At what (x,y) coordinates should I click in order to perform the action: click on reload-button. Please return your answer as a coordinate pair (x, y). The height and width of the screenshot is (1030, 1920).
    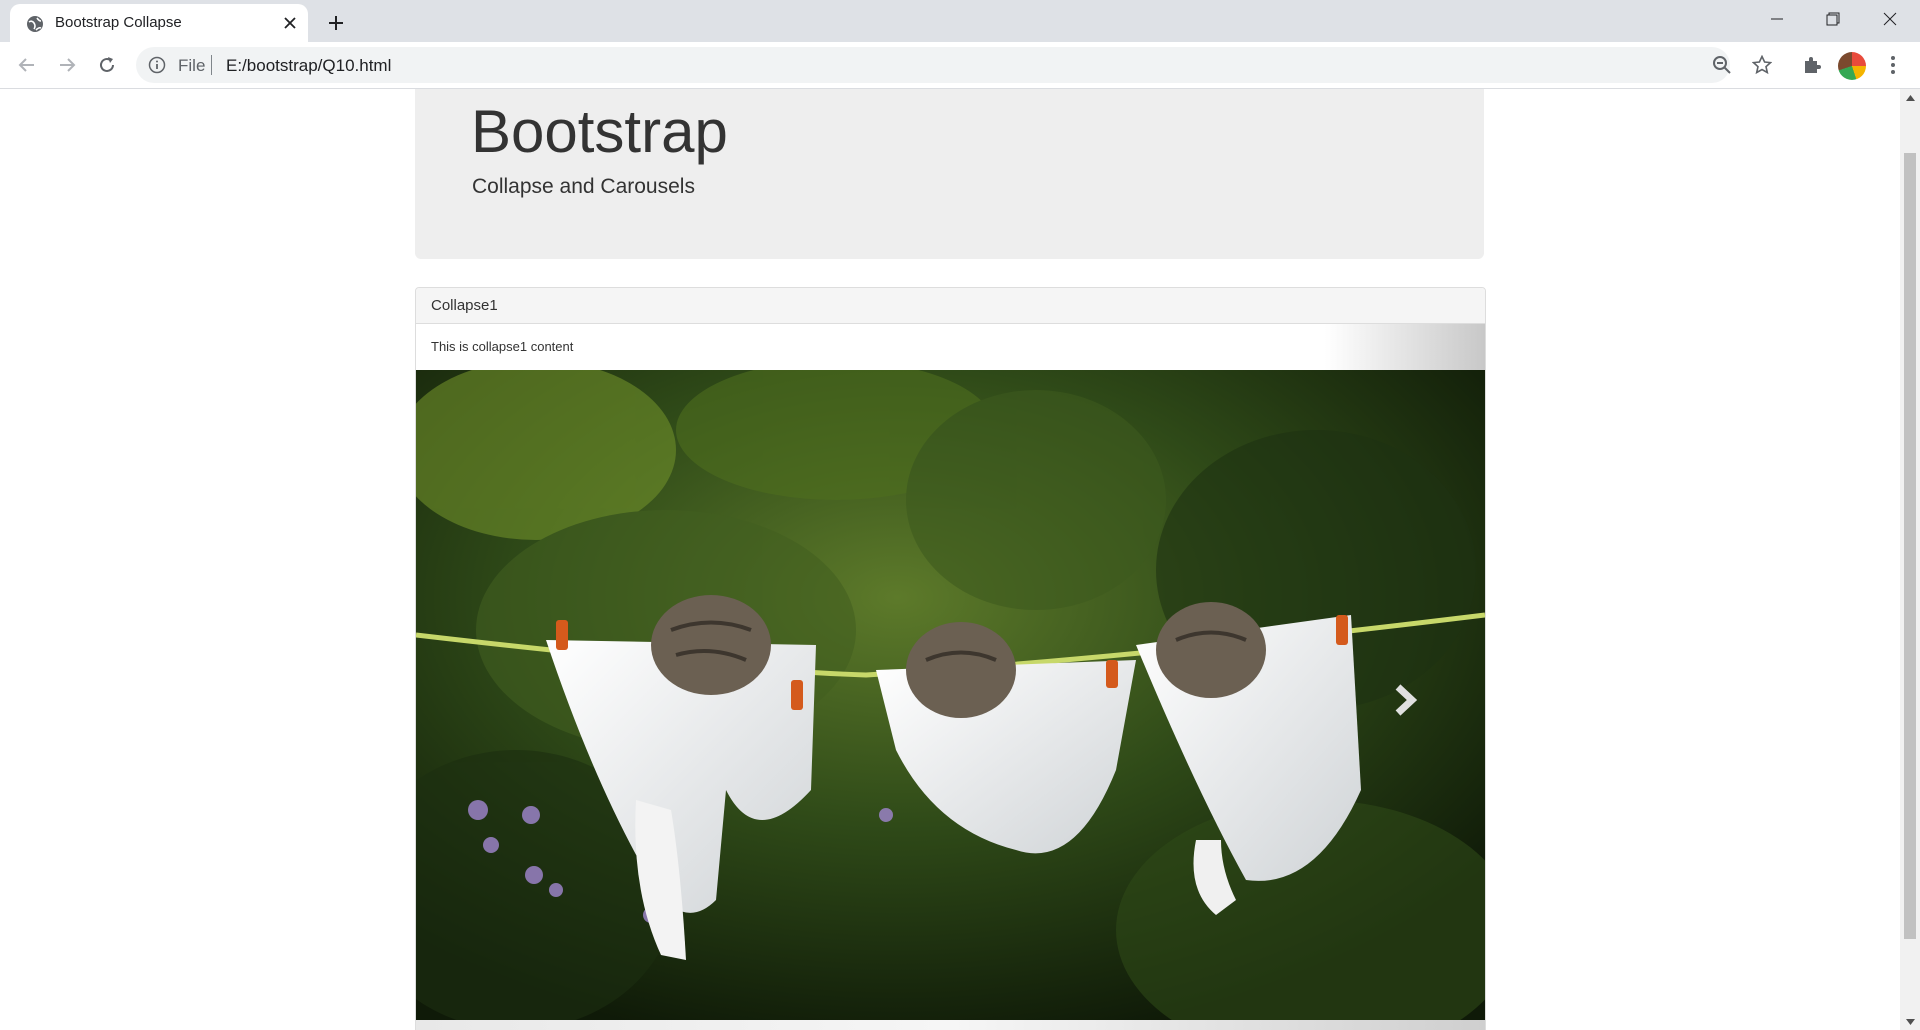
    Looking at the image, I should click on (107, 65).